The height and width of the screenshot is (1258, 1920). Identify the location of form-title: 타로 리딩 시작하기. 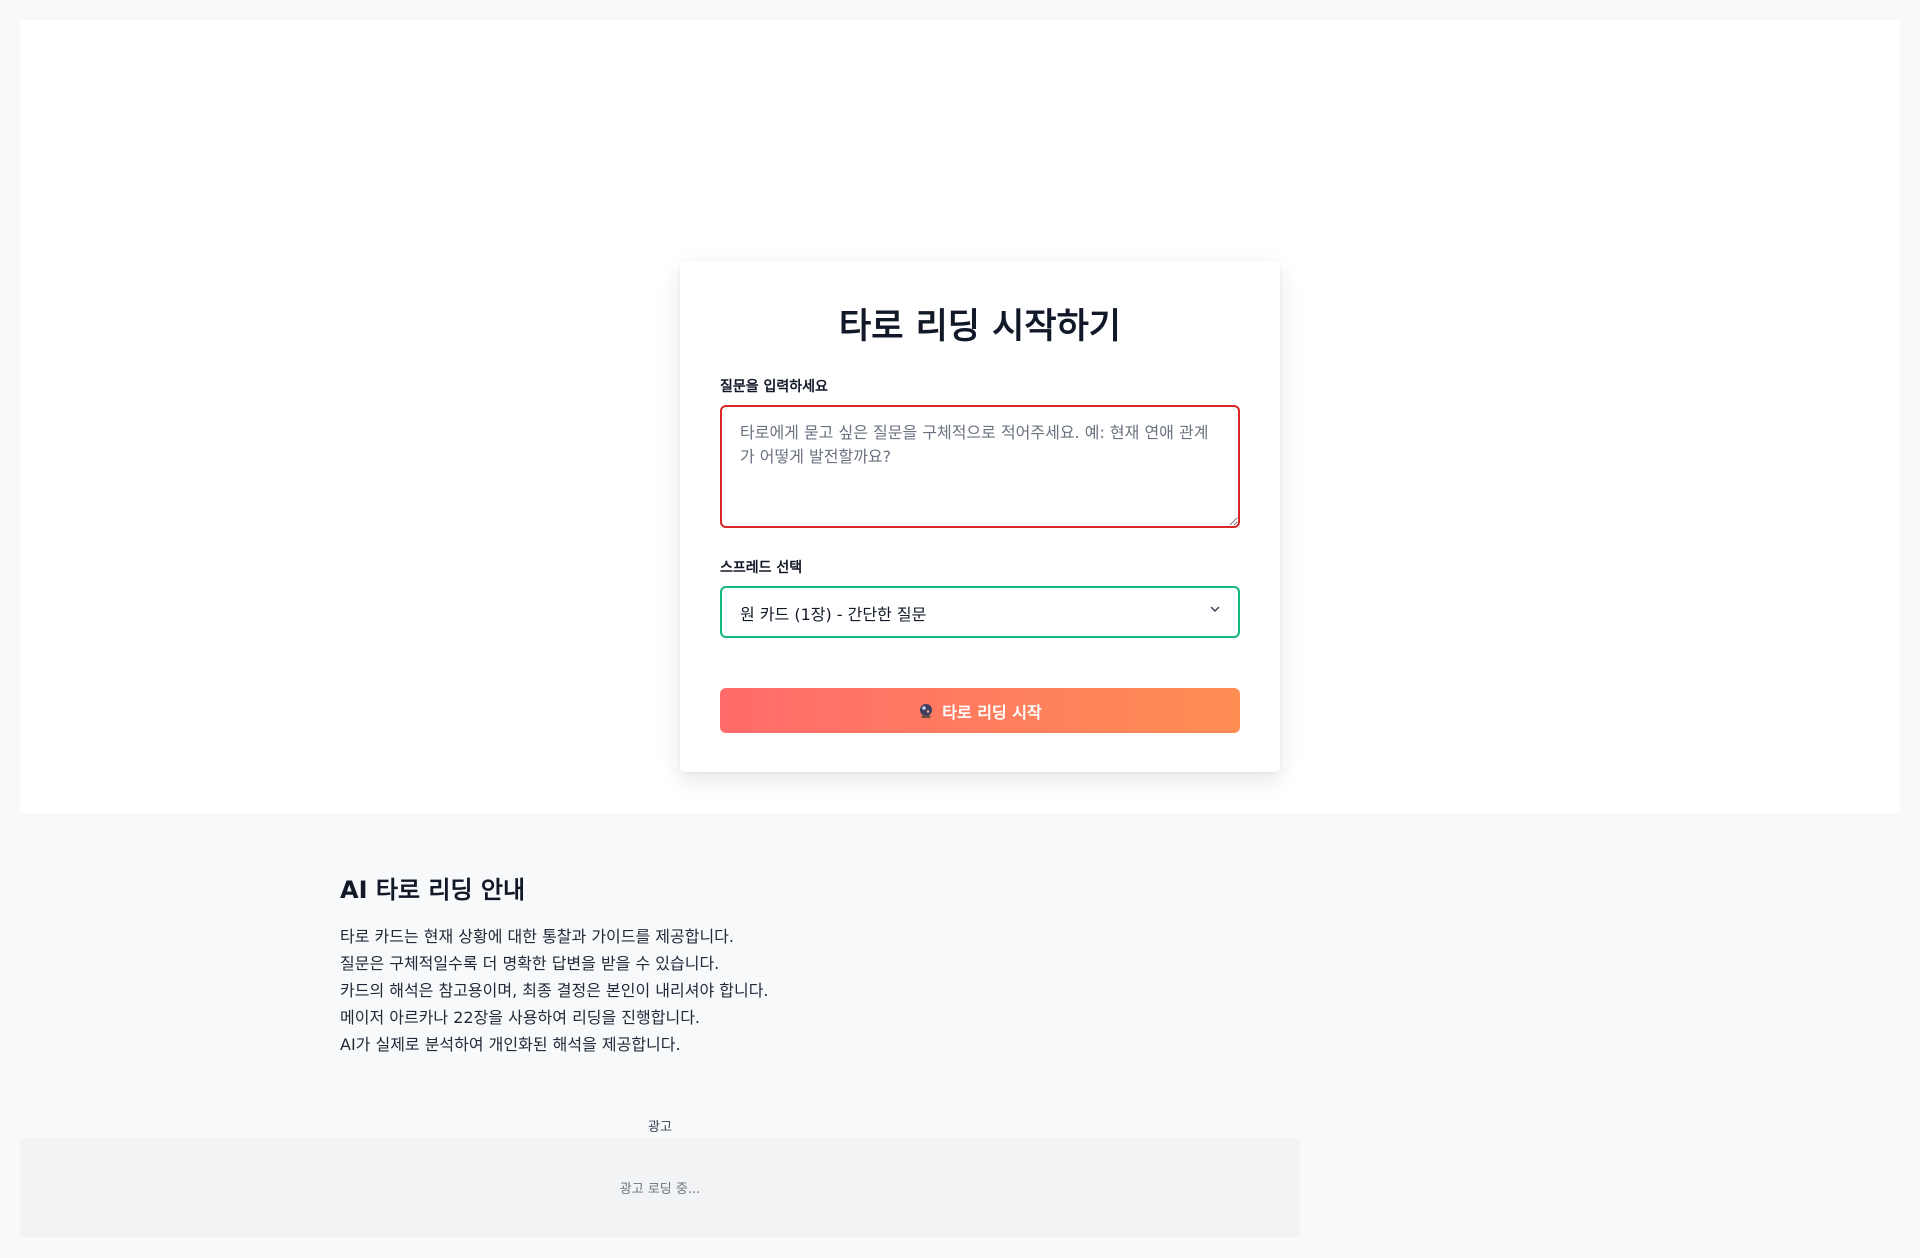
(980, 327).